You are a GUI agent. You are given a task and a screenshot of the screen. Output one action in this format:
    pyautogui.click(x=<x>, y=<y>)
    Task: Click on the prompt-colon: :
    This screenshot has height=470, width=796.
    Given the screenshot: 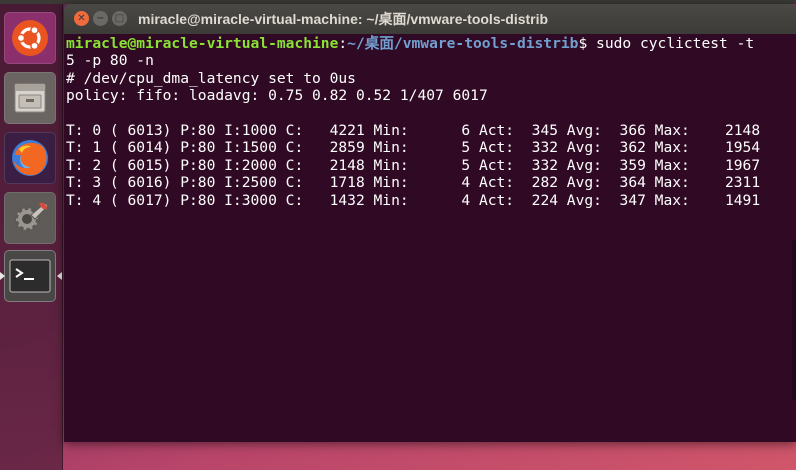 What is the action you would take?
    pyautogui.click(x=343, y=43)
    